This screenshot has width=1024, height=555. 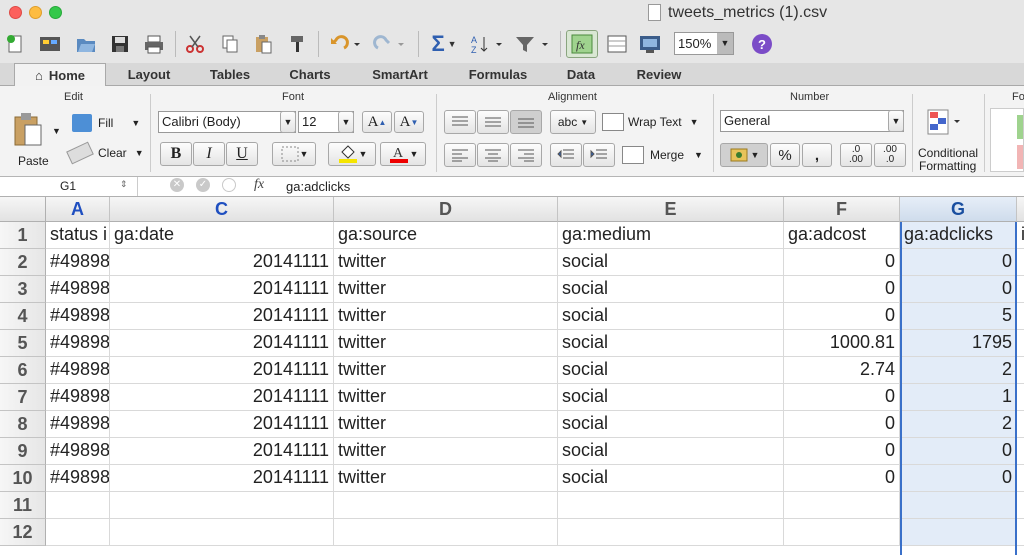 What do you see at coordinates (725, 43) in the screenshot?
I see `chevron-down-icon: ▼` at bounding box center [725, 43].